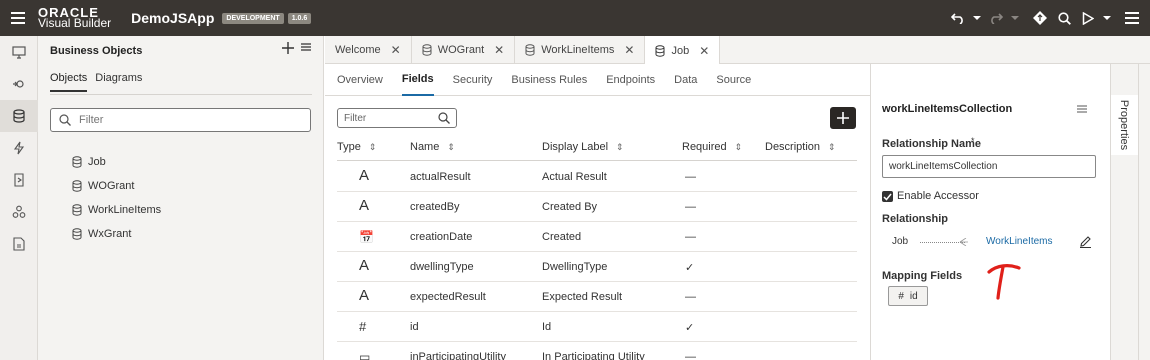 The image size is (1150, 360). I want to click on column-header-display-label: Display Label ⇕, so click(583, 147).